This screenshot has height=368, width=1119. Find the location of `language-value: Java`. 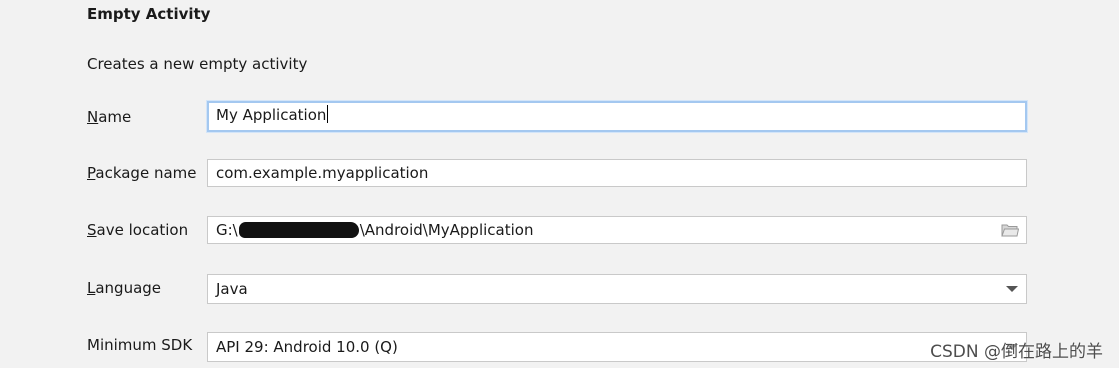

language-value: Java is located at coordinates (232, 289).